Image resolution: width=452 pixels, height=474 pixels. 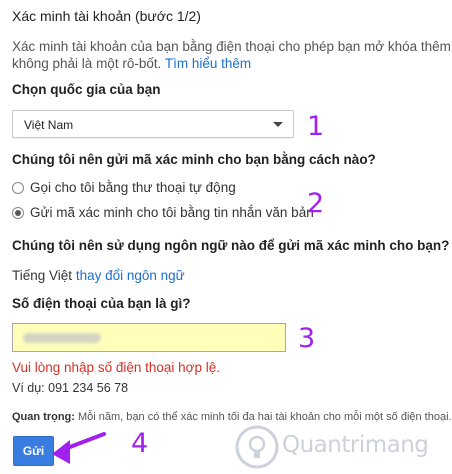 I want to click on change-language-link: thay đổi ngôn ngữ, so click(x=130, y=275).